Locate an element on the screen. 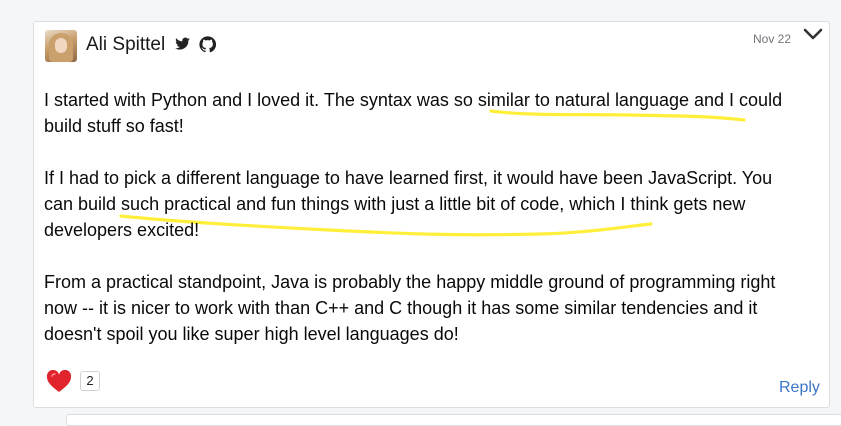 The image size is (841, 426). next-comment-card is located at coordinates (453, 420).